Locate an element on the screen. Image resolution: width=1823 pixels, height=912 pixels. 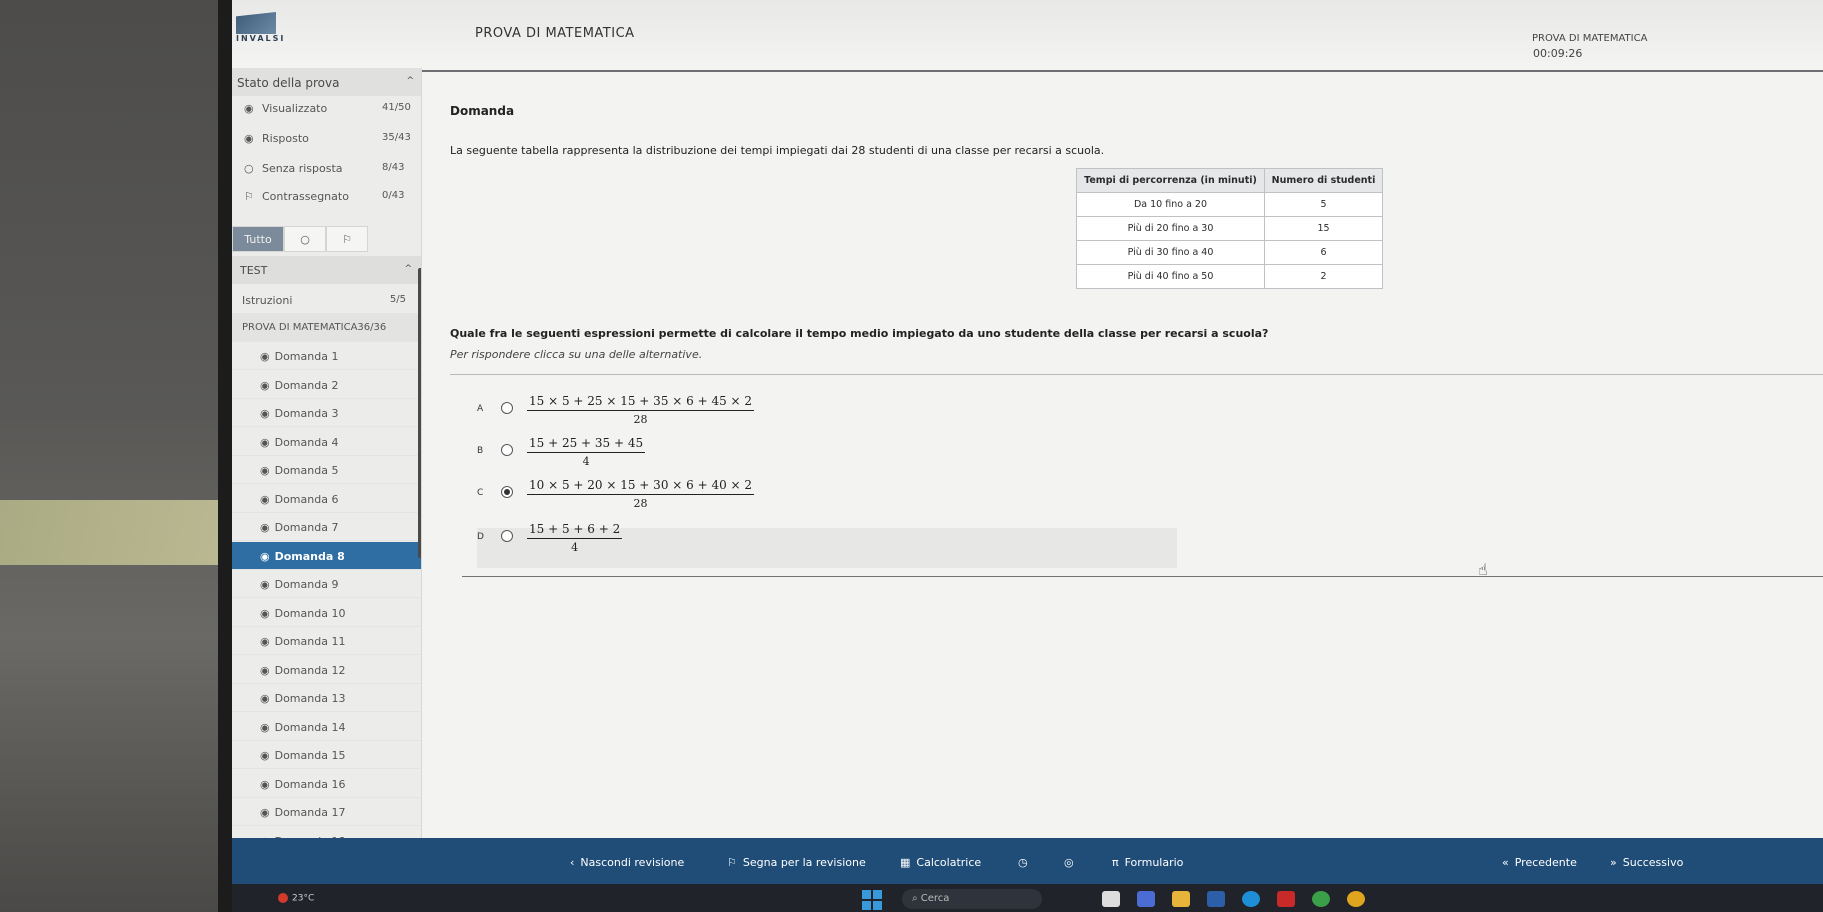
logo-mark is located at coordinates (256, 23).